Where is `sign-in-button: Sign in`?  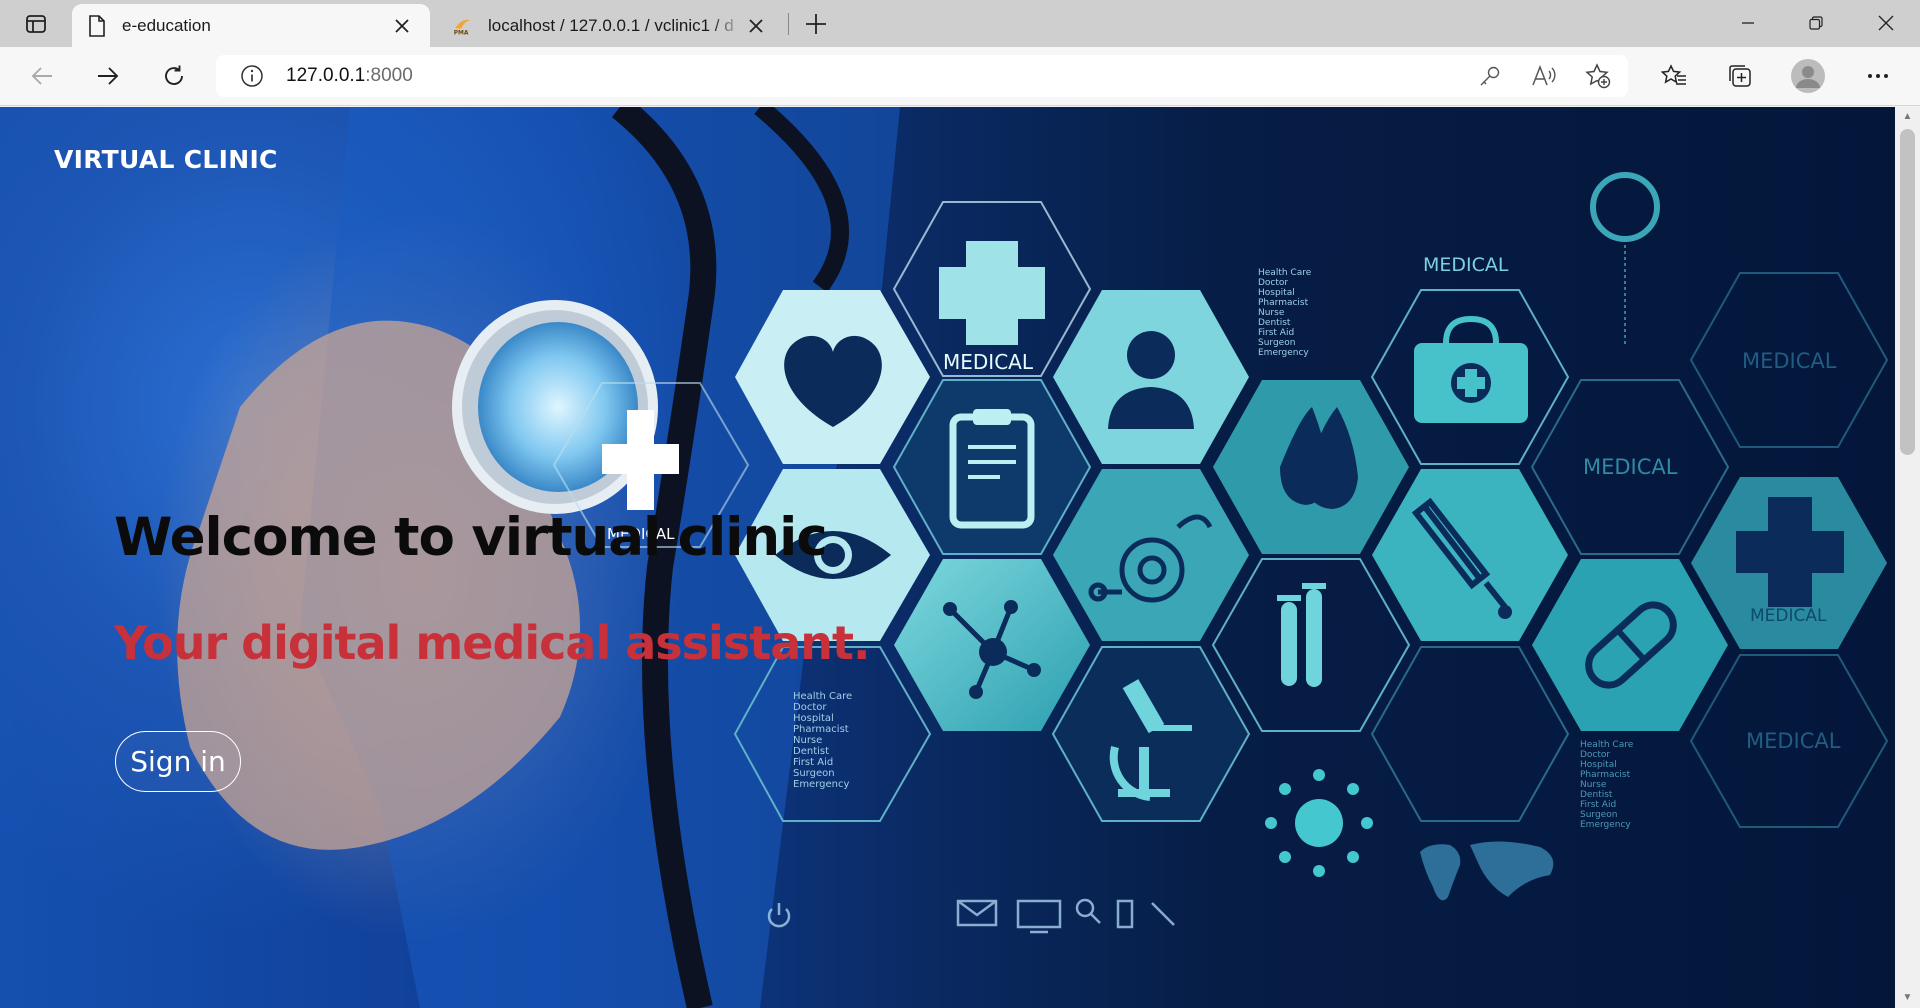 sign-in-button: Sign in is located at coordinates (178, 761).